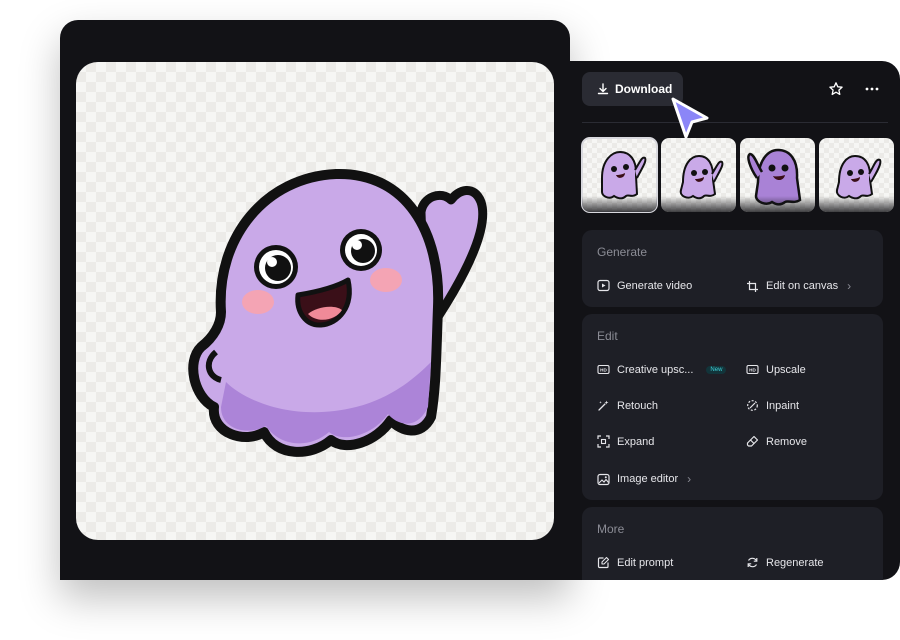 The height and width of the screenshot is (640, 900). I want to click on download-icon, so click(603, 89).